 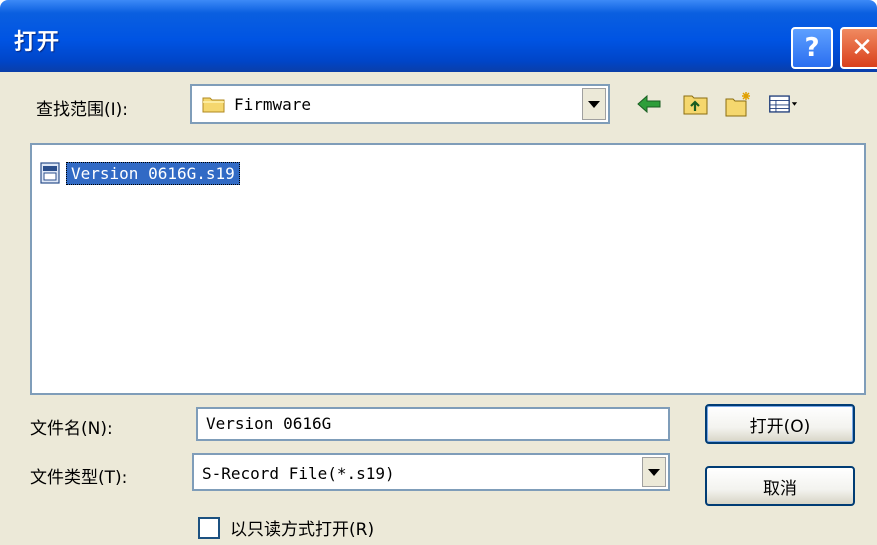 What do you see at coordinates (780, 424) in the screenshot?
I see `open-button: 打开(O)` at bounding box center [780, 424].